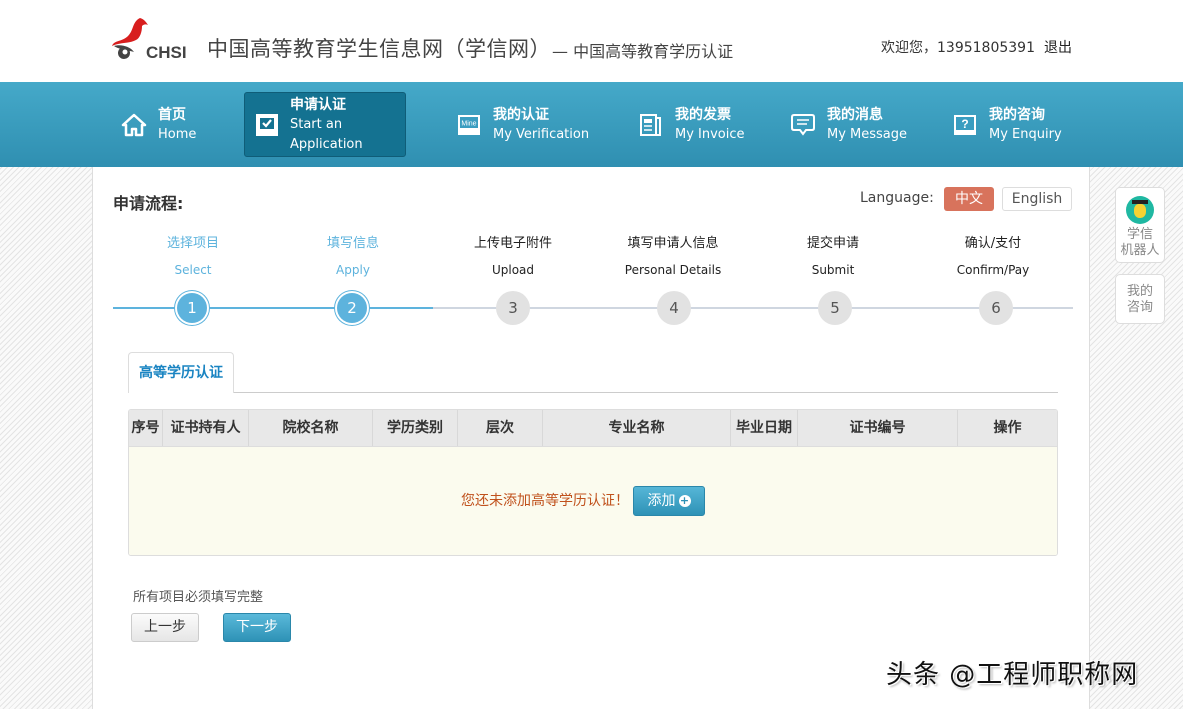 The image size is (1183, 709). What do you see at coordinates (146, 428) in the screenshot?
I see `column-header: 序号` at bounding box center [146, 428].